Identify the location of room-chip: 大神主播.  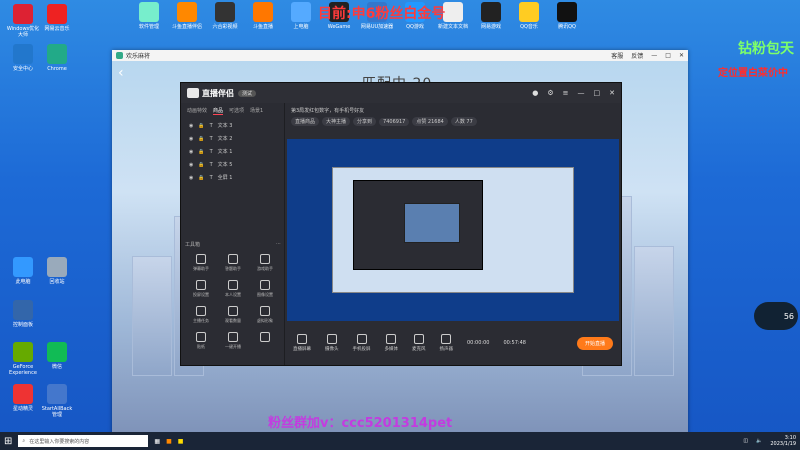
(336, 121).